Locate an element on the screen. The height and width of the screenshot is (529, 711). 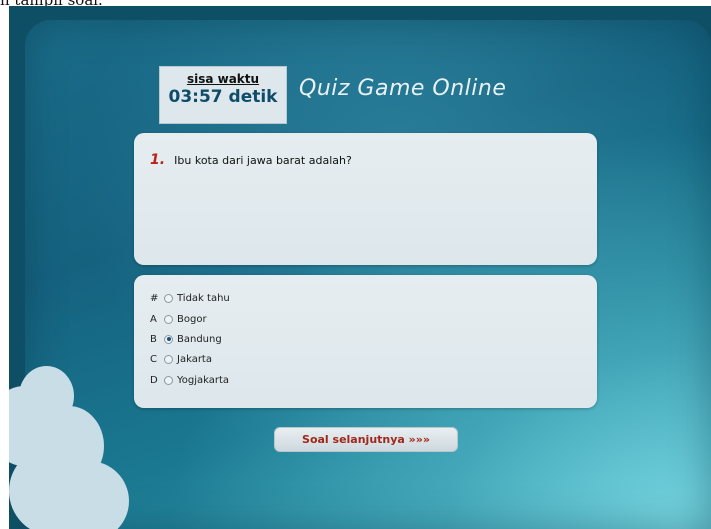
option-b: B Bandung is located at coordinates (186, 339).